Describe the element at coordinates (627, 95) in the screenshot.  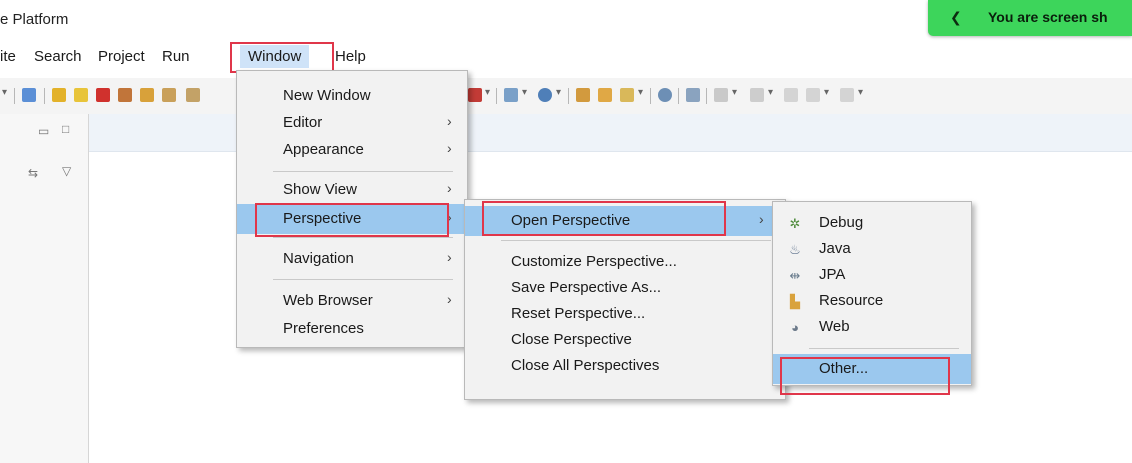
I see `search-file-icon` at that location.